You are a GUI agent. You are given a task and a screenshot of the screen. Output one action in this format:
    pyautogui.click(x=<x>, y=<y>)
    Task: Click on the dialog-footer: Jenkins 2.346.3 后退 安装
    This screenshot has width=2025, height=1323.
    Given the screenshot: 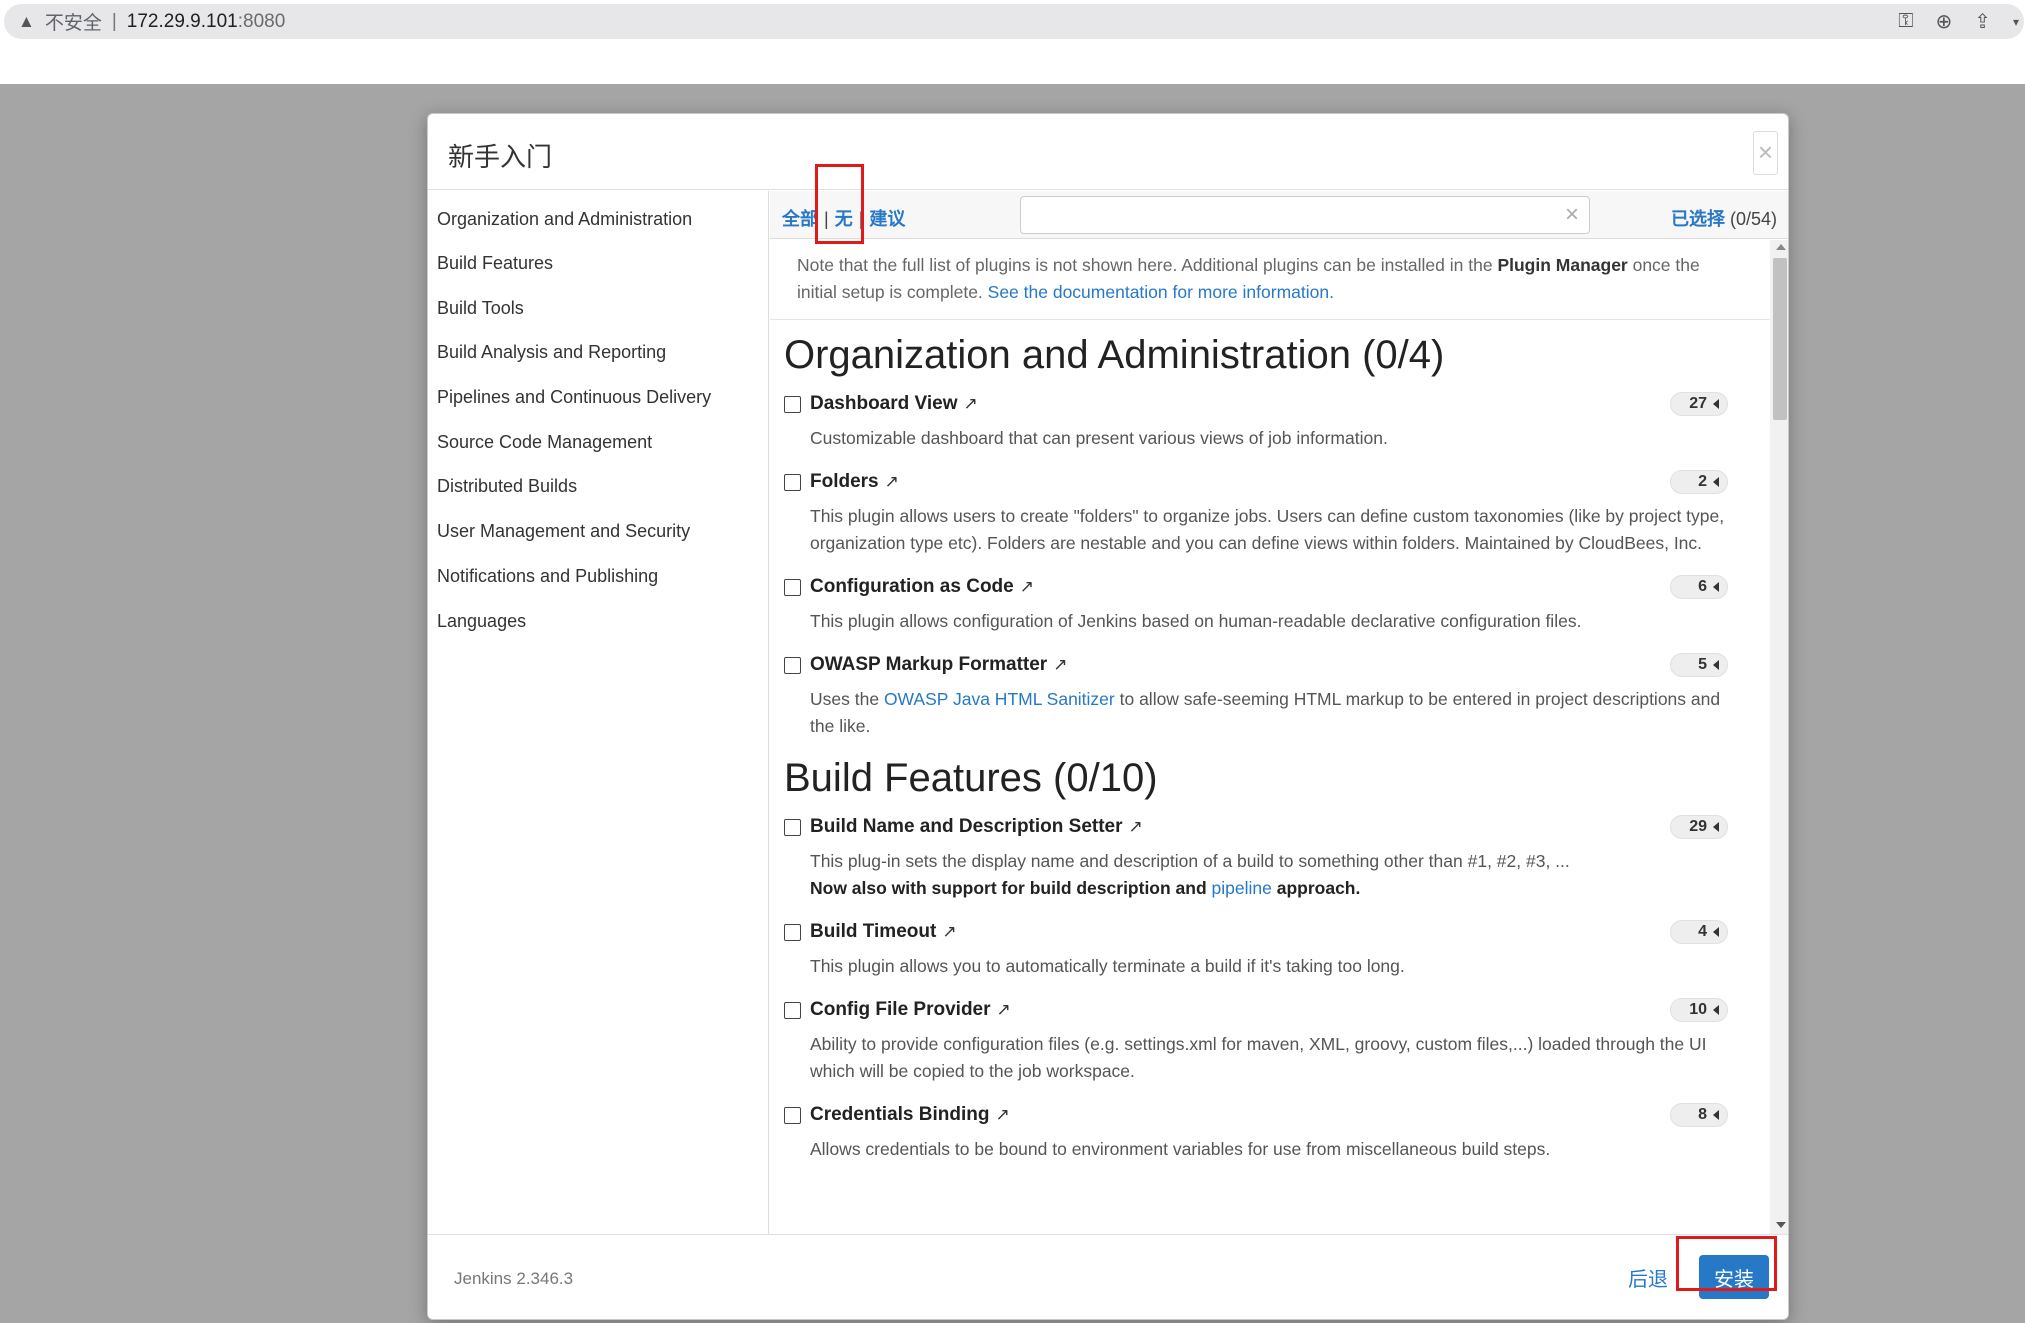 What is the action you would take?
    pyautogui.click(x=1108, y=1276)
    